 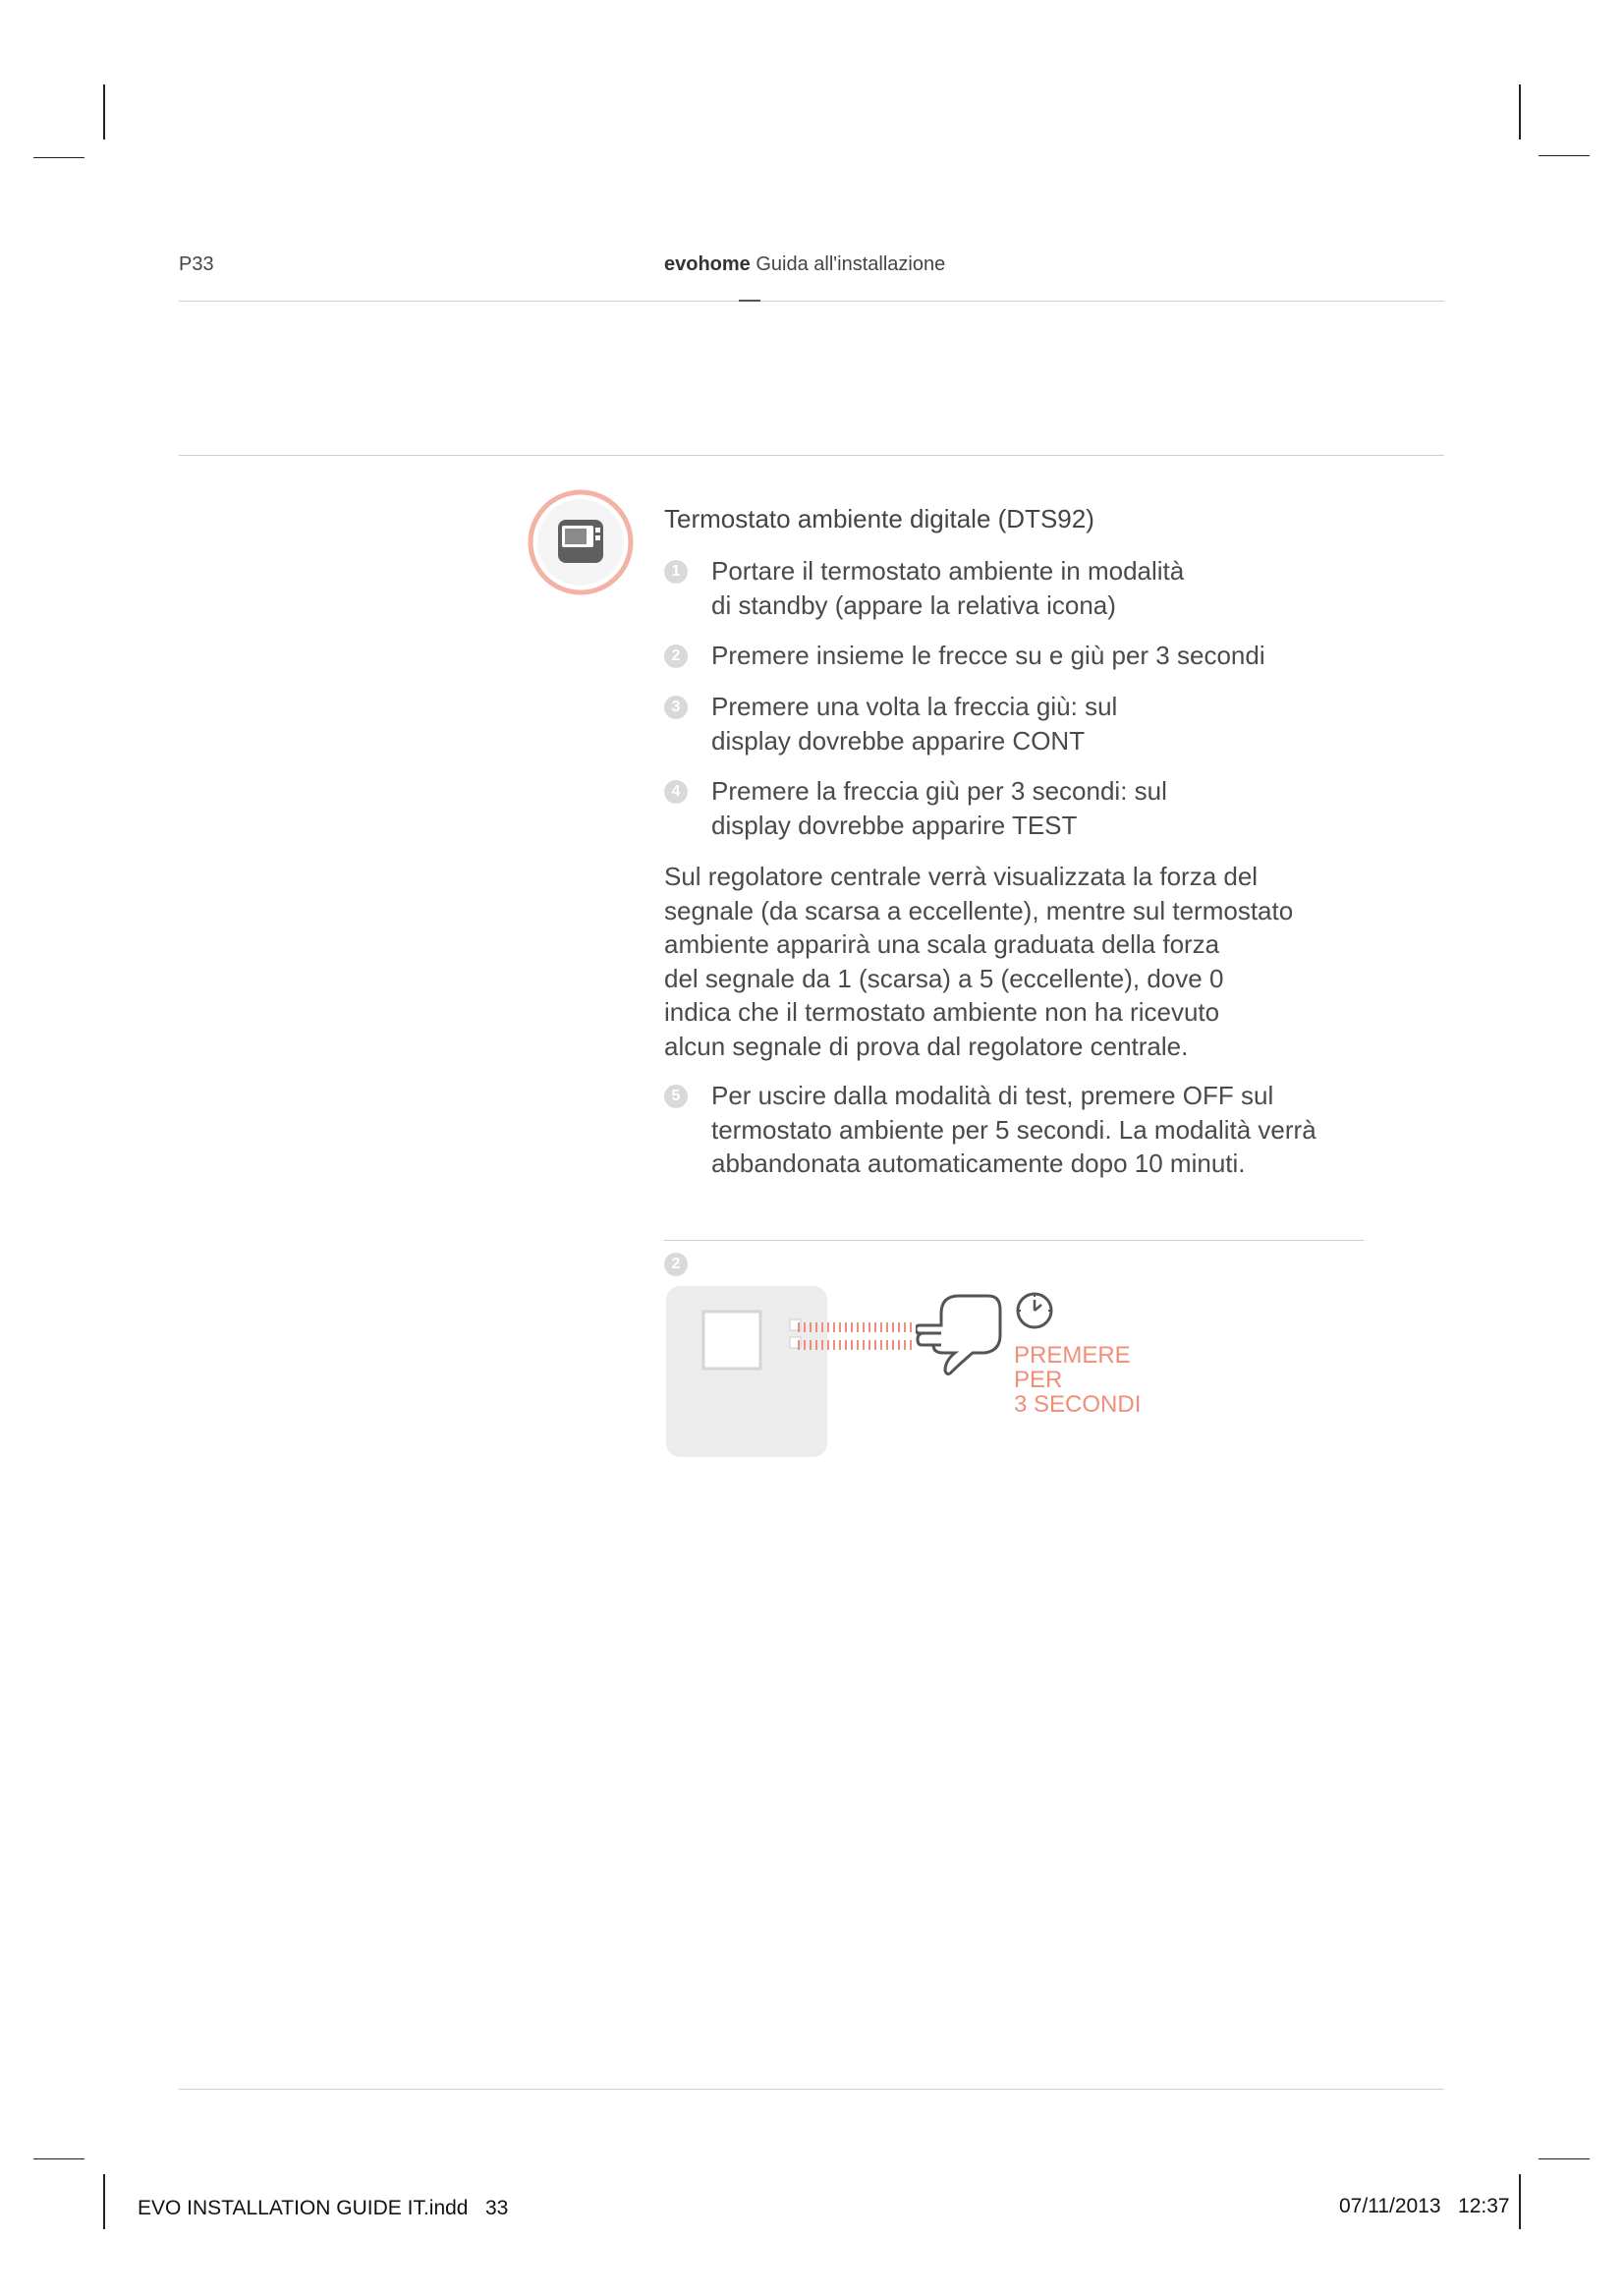 I want to click on step-number: 5, so click(x=676, y=1096).